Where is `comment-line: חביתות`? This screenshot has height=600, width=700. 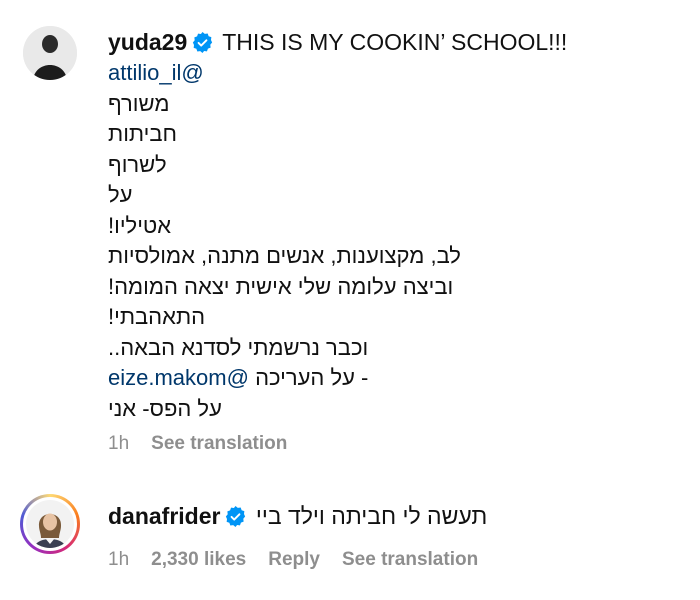
comment-line: חביתות is located at coordinates (143, 133).